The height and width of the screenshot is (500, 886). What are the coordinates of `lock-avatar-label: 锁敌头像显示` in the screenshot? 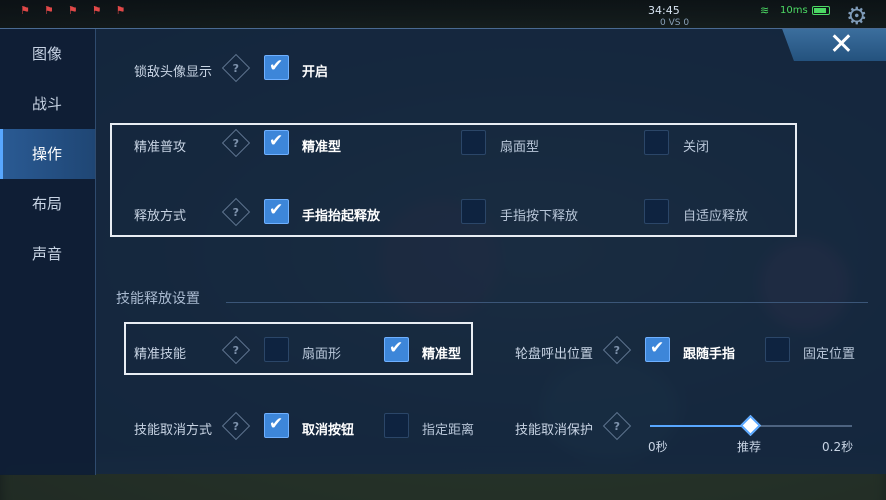 It's located at (173, 72).